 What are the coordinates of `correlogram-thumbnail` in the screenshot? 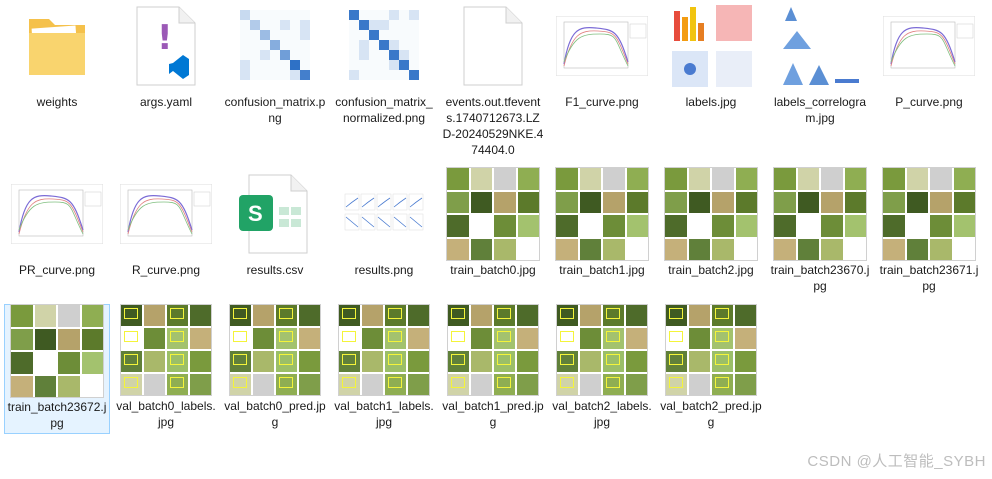 It's located at (820, 46).